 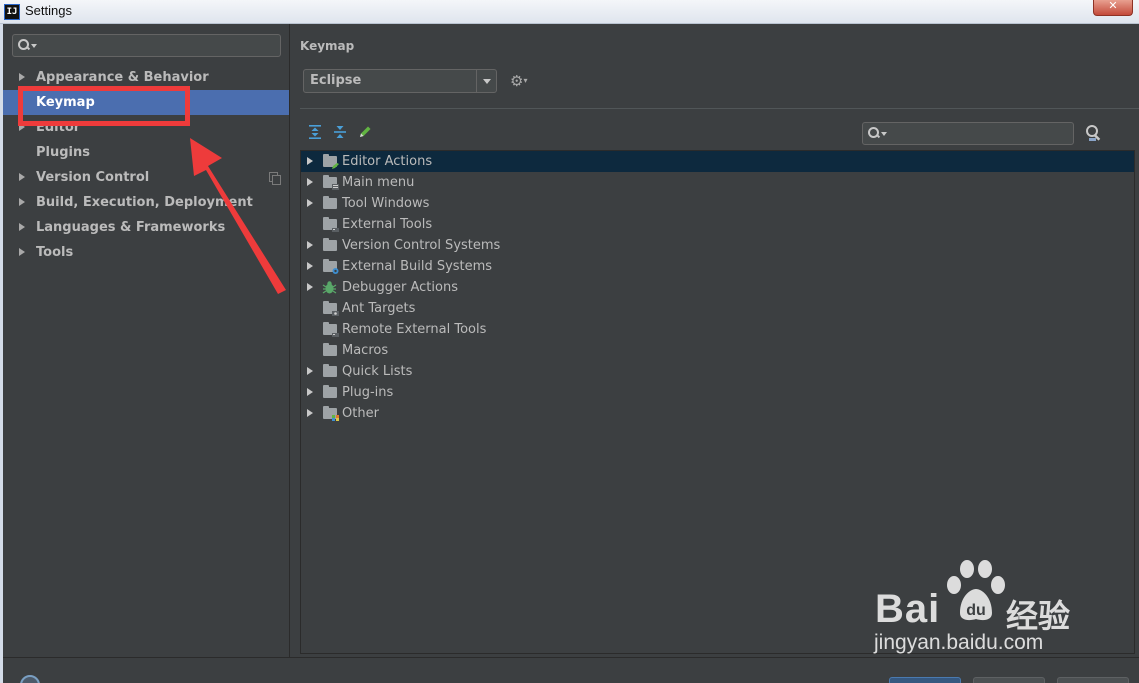 What do you see at coordinates (421, 245) in the screenshot?
I see `tree-item-label: Version Control Systems` at bounding box center [421, 245].